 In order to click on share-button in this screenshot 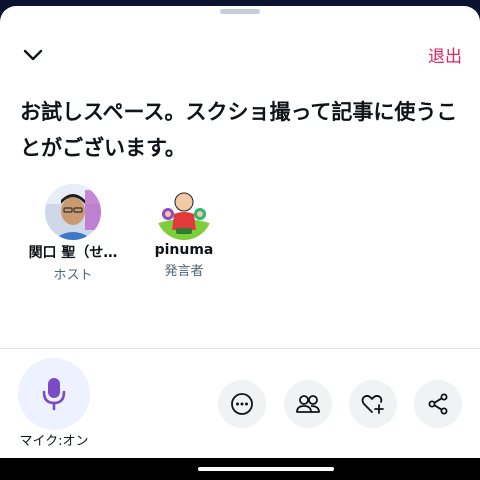, I will do `click(438, 404)`.